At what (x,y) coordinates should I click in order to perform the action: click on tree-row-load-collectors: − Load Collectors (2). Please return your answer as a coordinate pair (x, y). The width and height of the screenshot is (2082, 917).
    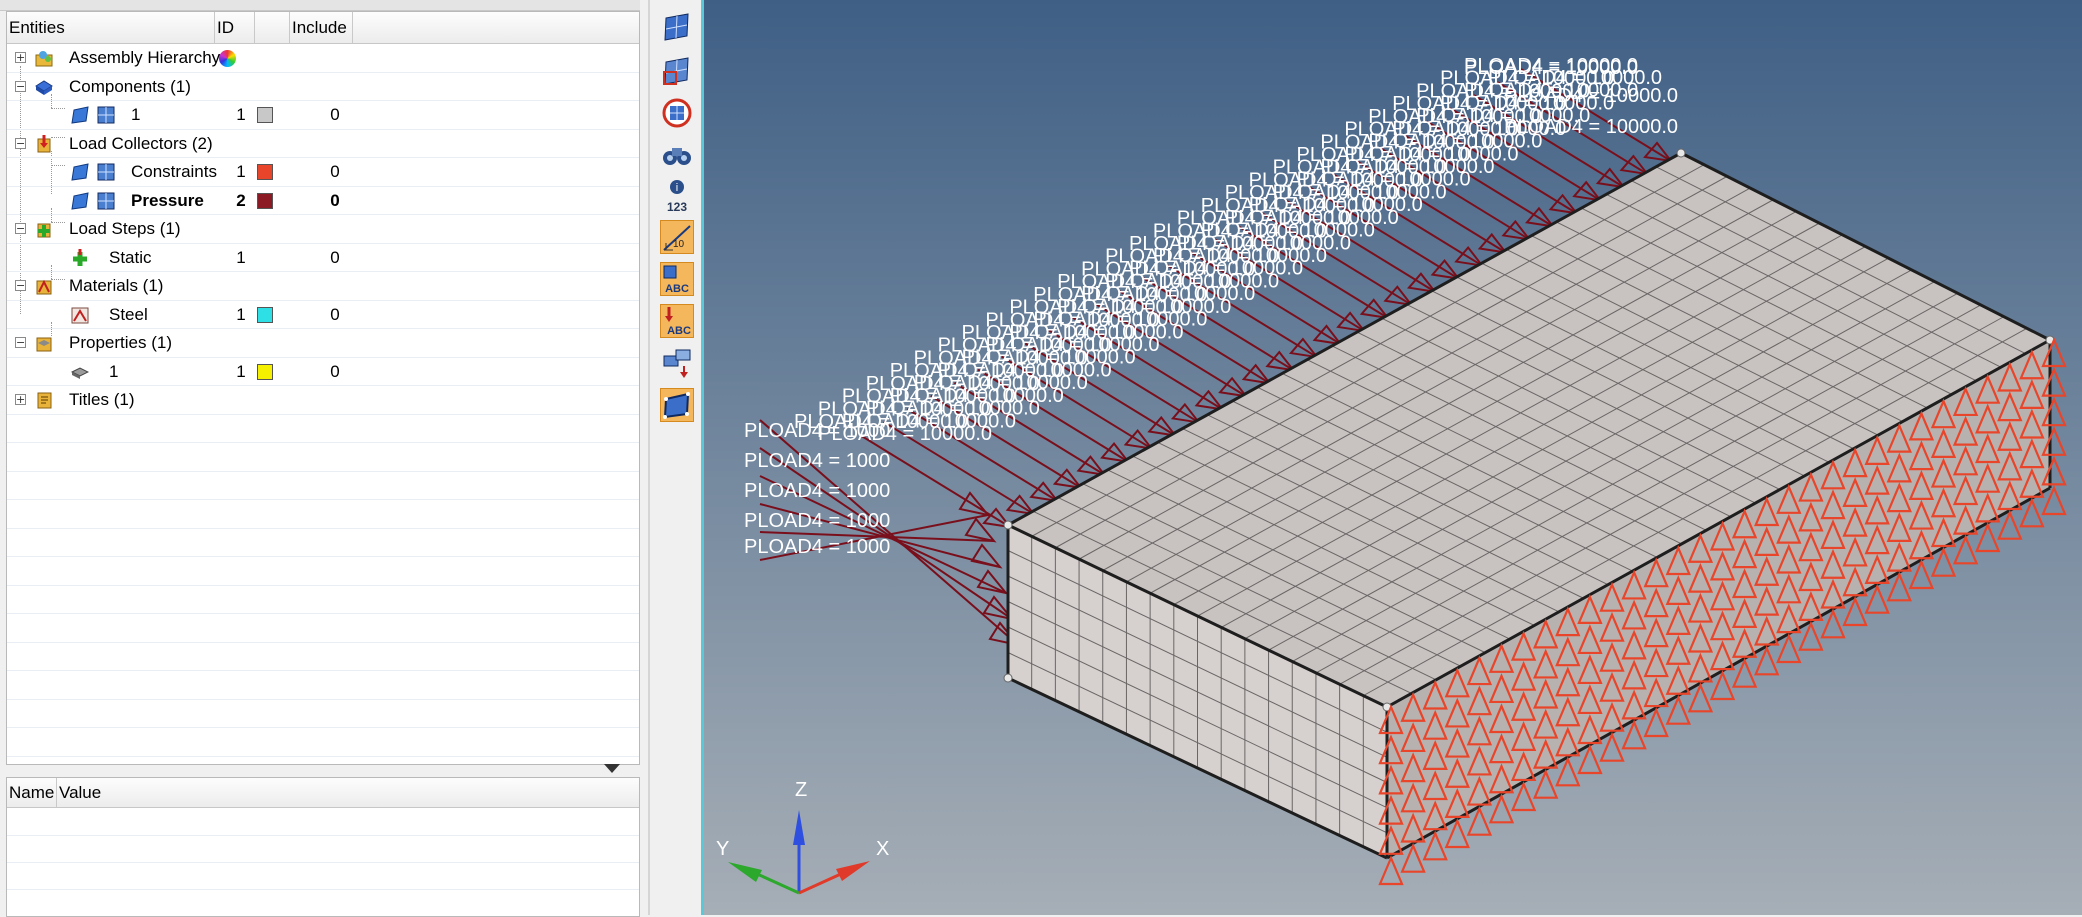
    Looking at the image, I should click on (323, 144).